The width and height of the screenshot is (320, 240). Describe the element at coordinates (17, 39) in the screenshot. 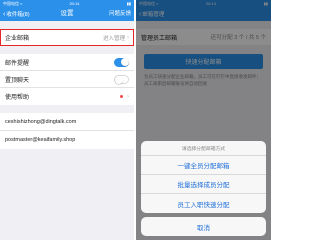

I see `enterprise-mail-label: 企业邮箱` at that location.